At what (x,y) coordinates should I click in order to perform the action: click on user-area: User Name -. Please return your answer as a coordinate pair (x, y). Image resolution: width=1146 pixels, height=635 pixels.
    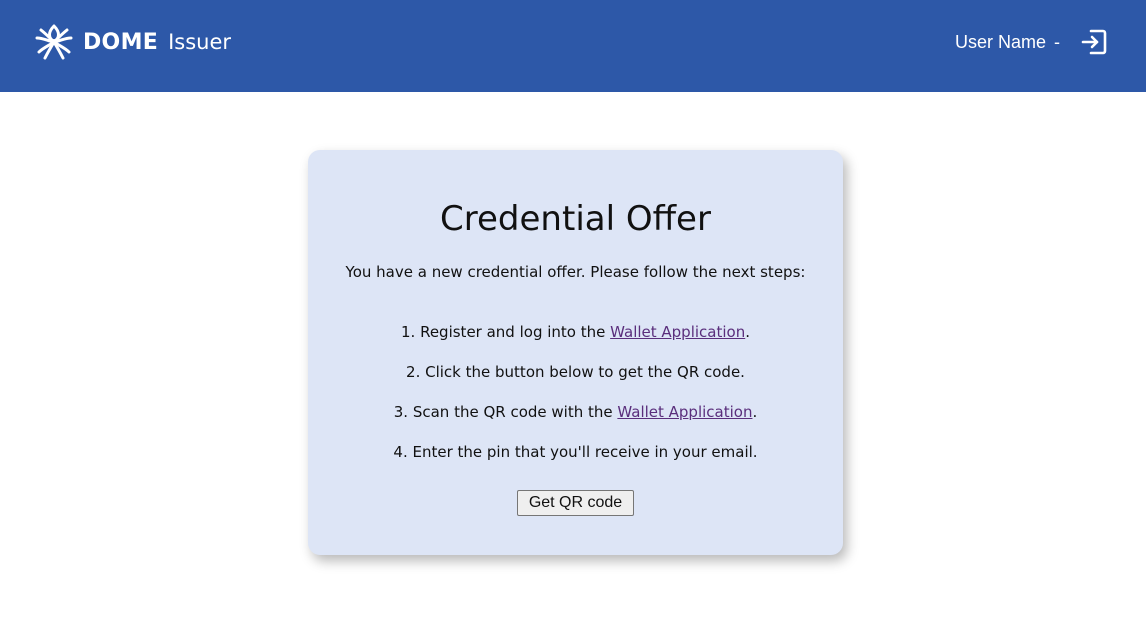
    Looking at the image, I should click on (1031, 42).